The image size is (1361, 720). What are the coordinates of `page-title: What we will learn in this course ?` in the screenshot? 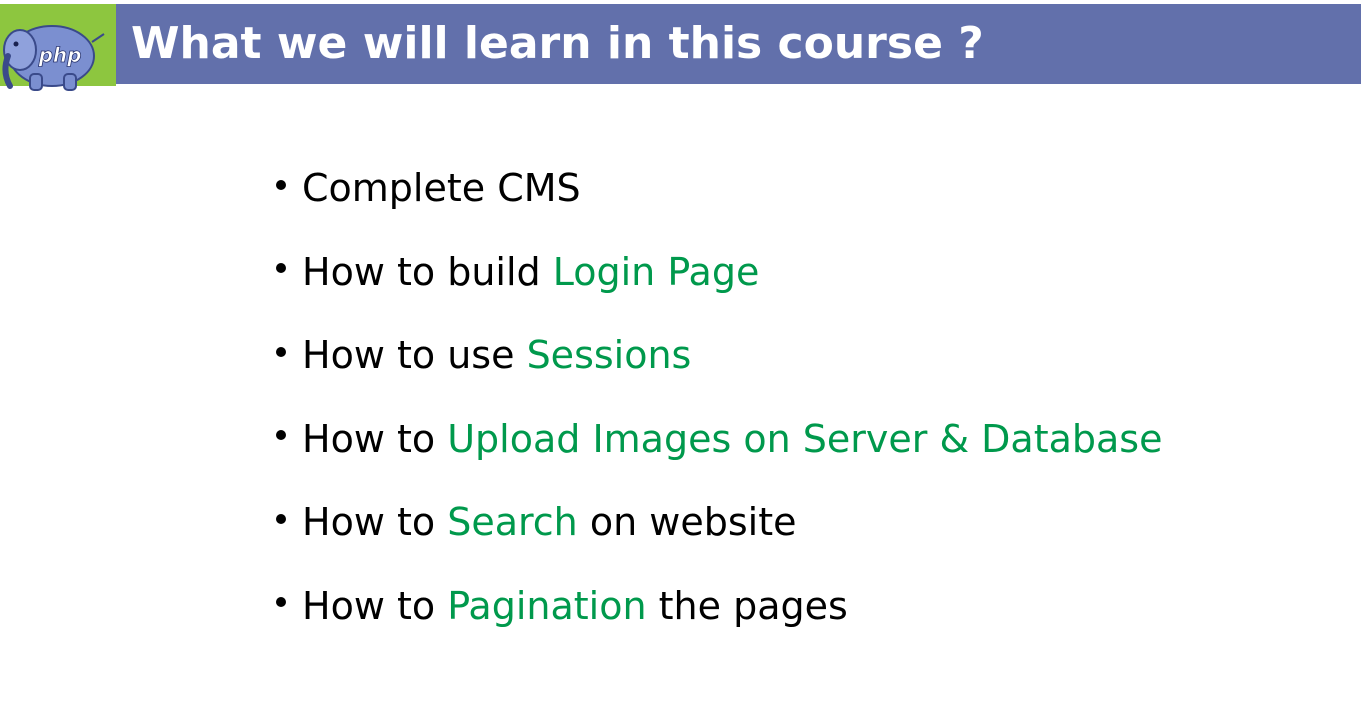 It's located at (557, 43).